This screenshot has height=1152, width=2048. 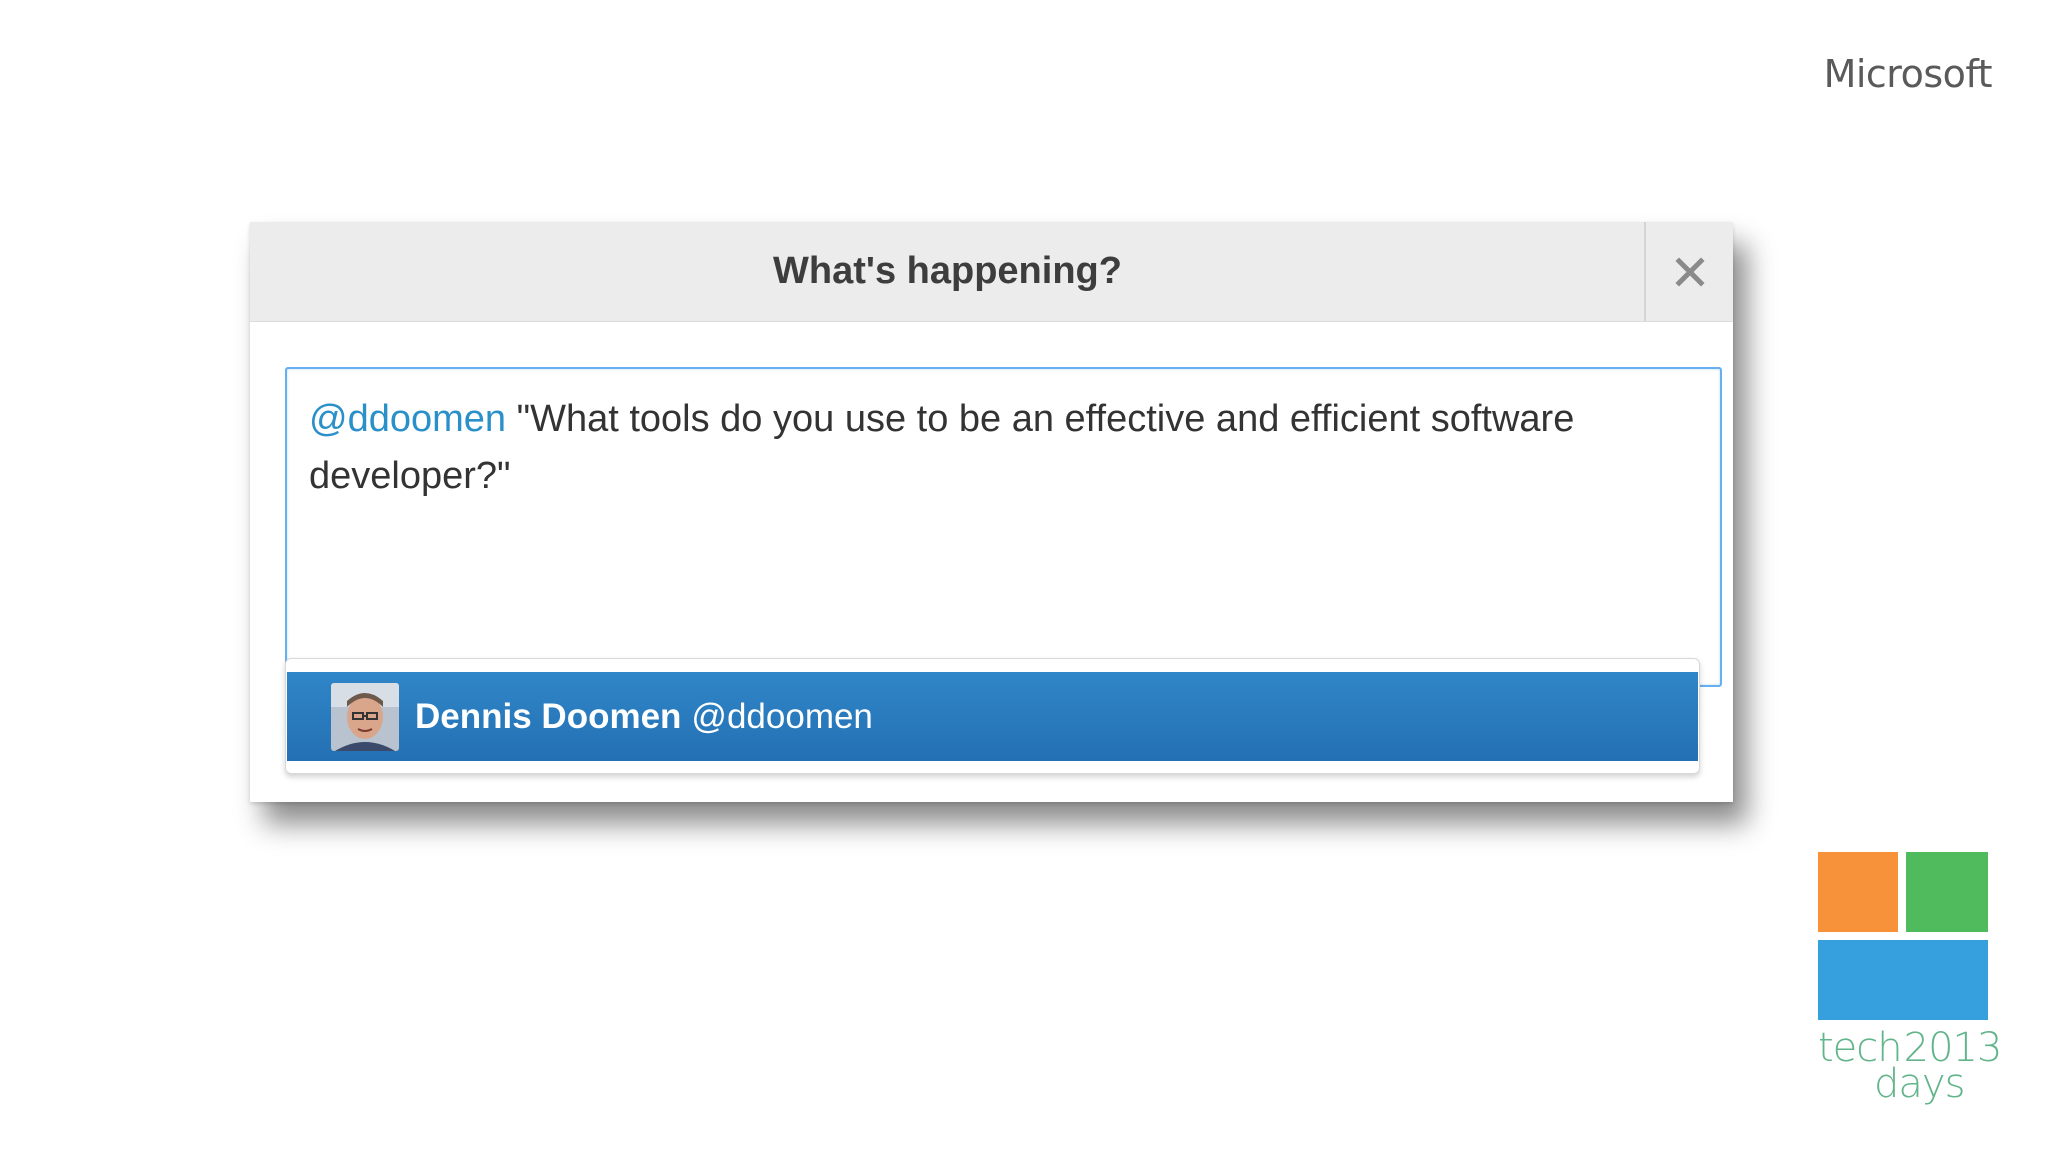 I want to click on avatar, so click(x=365, y=716).